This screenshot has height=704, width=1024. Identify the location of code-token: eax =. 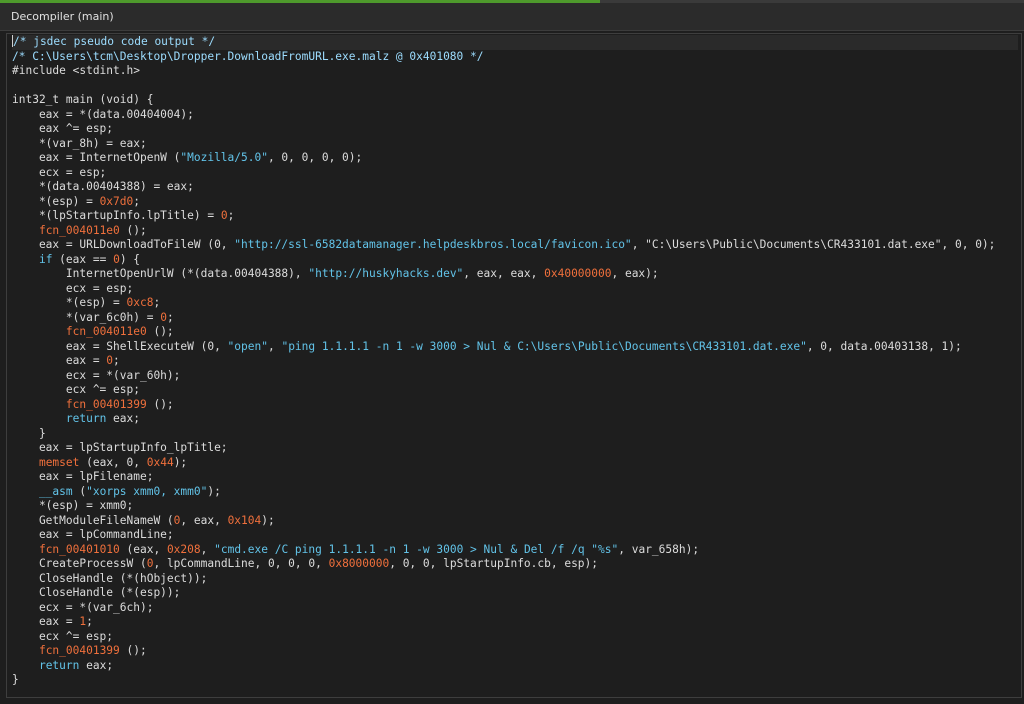
(59, 360).